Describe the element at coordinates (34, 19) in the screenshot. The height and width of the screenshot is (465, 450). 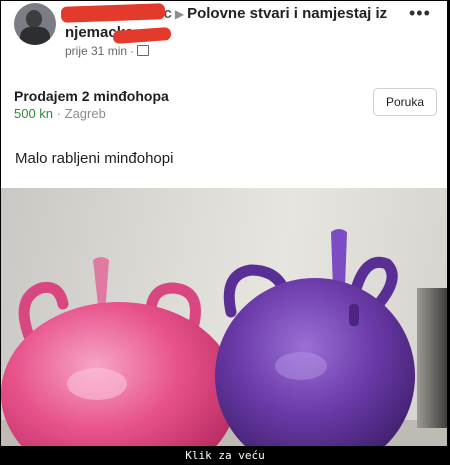
I see `avatar-head` at that location.